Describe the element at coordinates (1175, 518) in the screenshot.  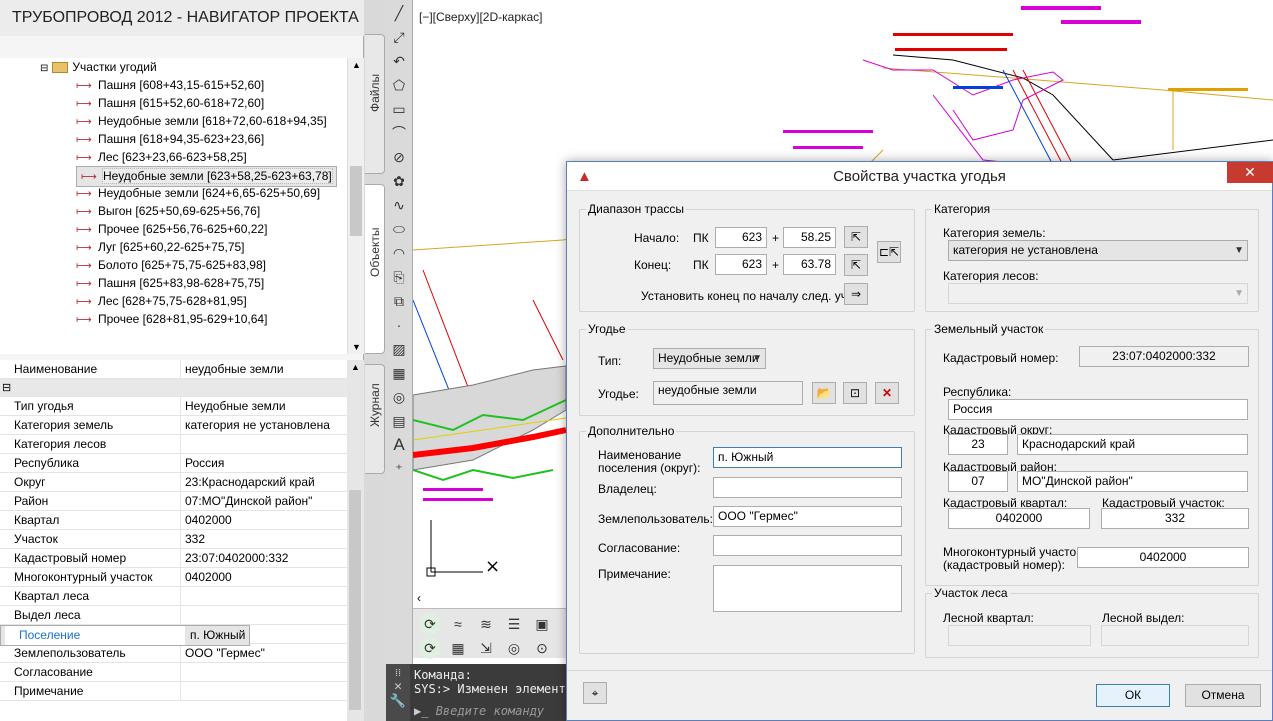
I see `cadastral-lot-input: 332` at that location.